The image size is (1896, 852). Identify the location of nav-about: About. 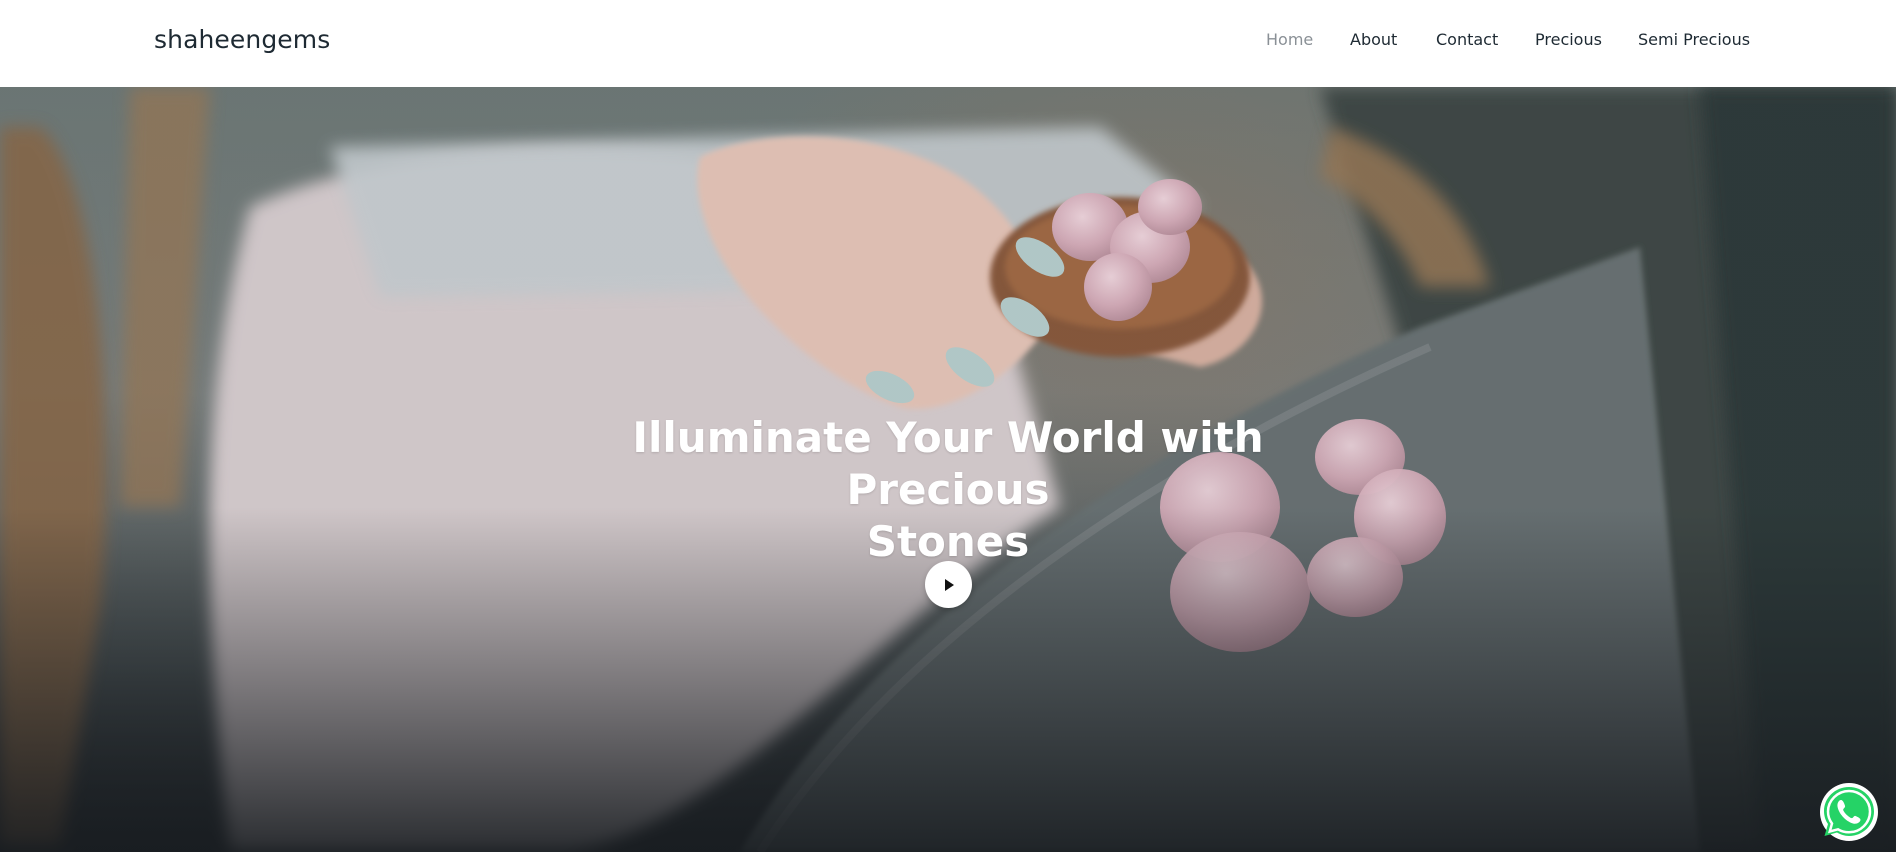
(1373, 40).